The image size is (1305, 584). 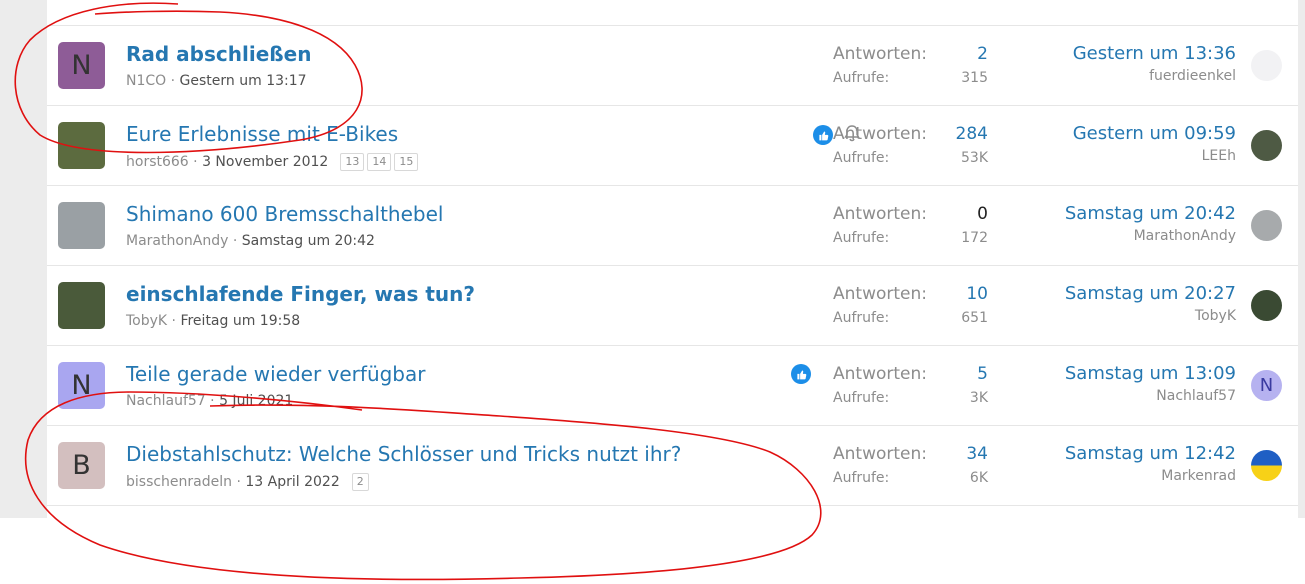 I want to click on replies-count: 2, so click(x=982, y=54).